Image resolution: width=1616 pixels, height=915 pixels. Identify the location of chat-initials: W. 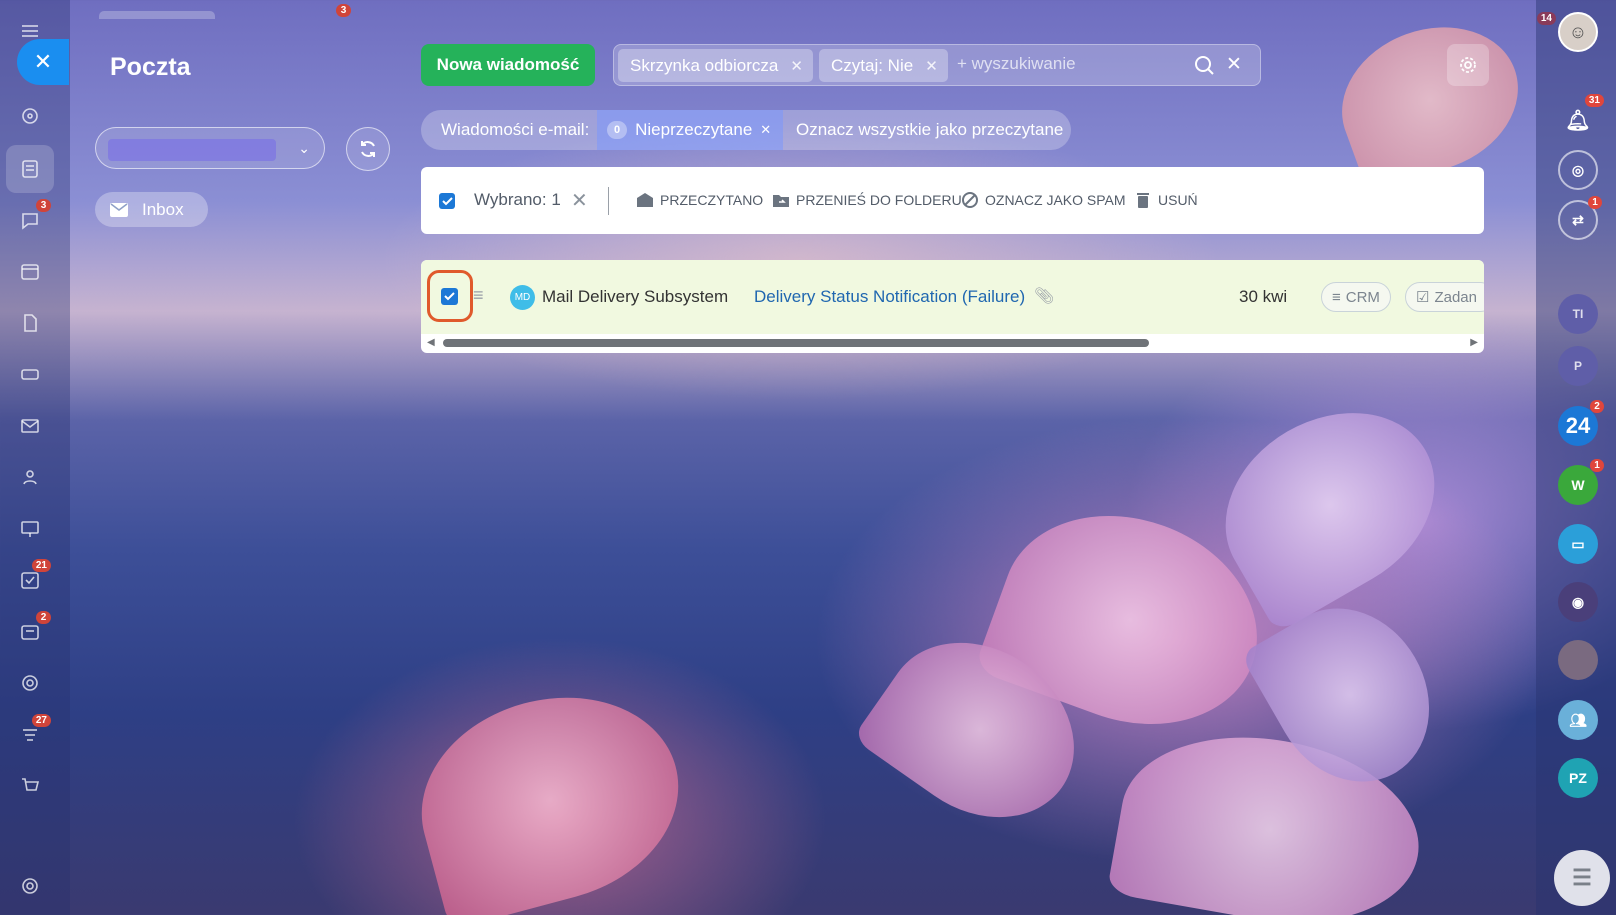
(1578, 485).